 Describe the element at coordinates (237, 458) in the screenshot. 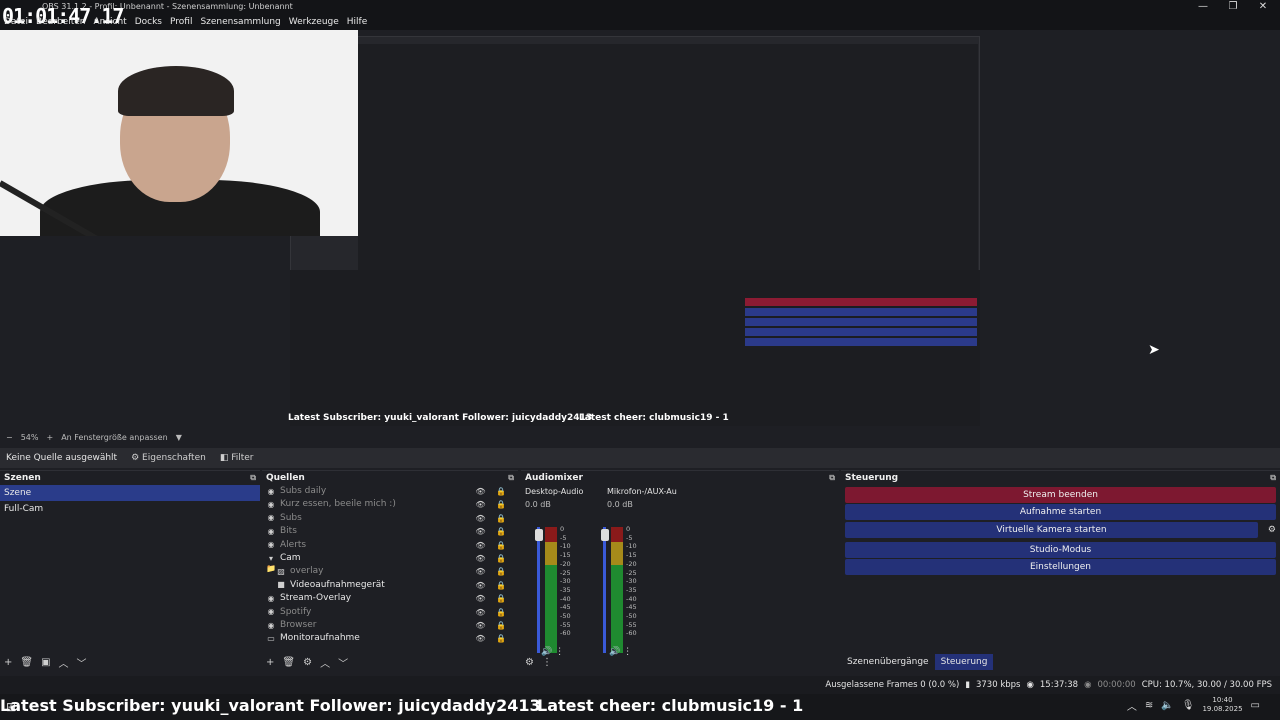

I see `filter-button: ◧ Filter` at that location.